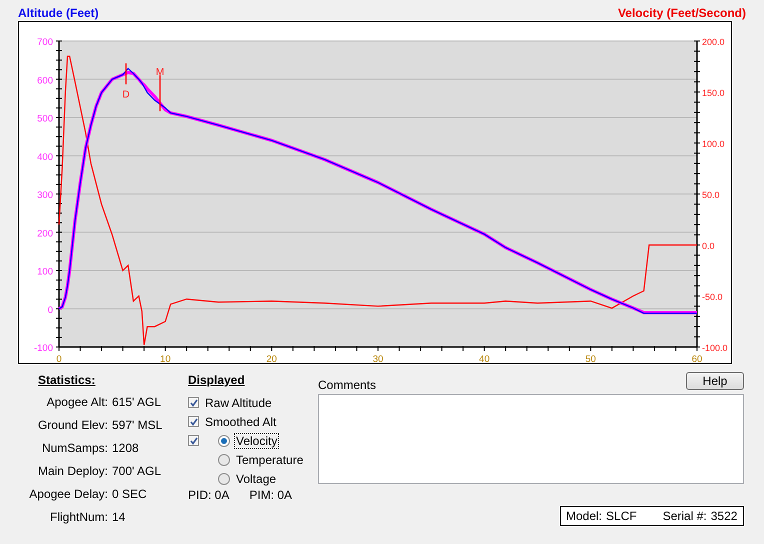 Image resolution: width=764 pixels, height=544 pixels. Describe the element at coordinates (378, 358) in the screenshot. I see `axis-tick-label: 30` at that location.